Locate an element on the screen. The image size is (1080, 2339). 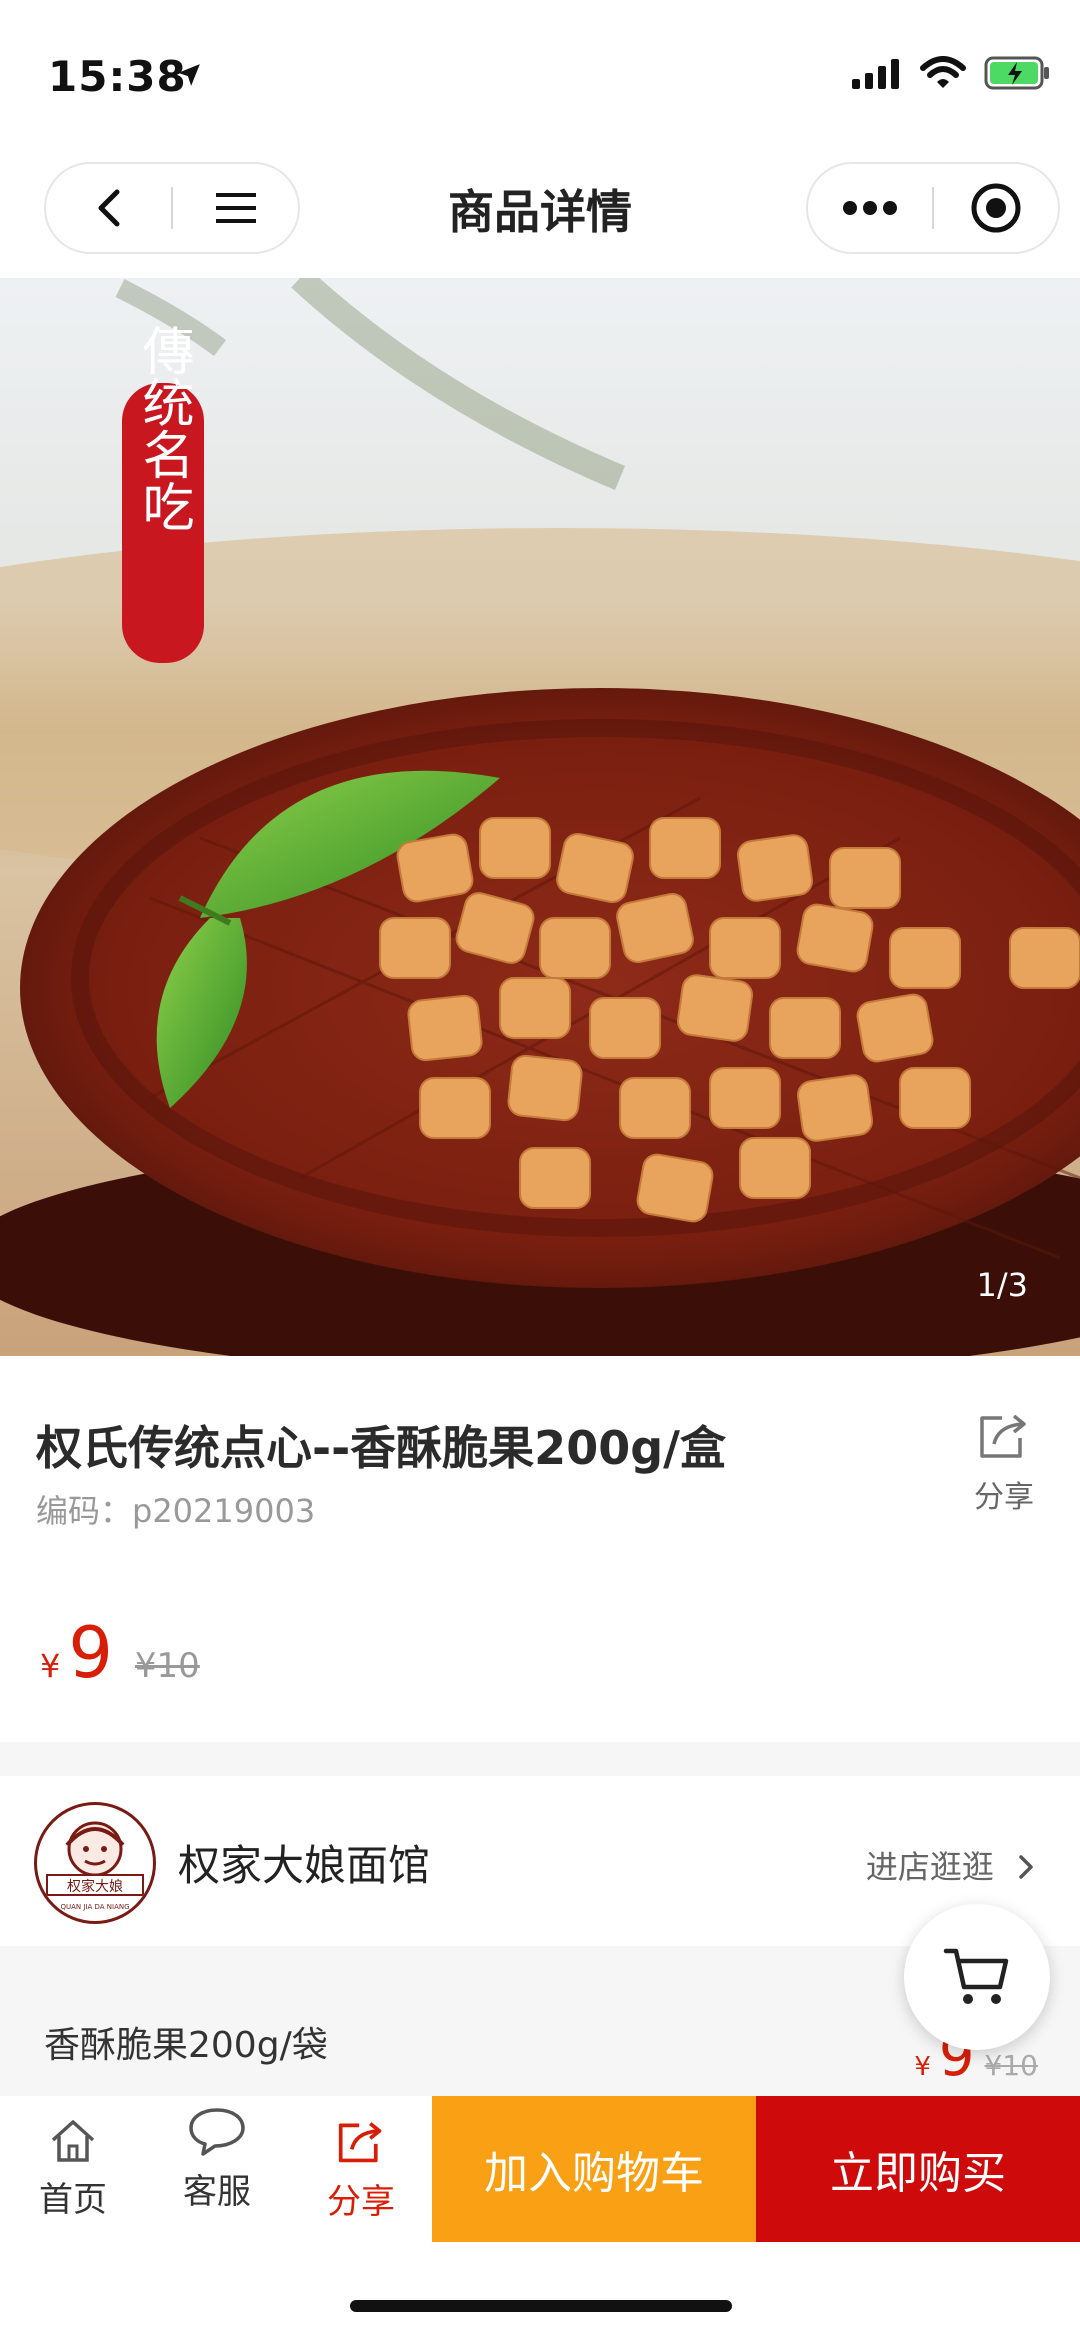
close-miniprogram-button is located at coordinates (996, 208).